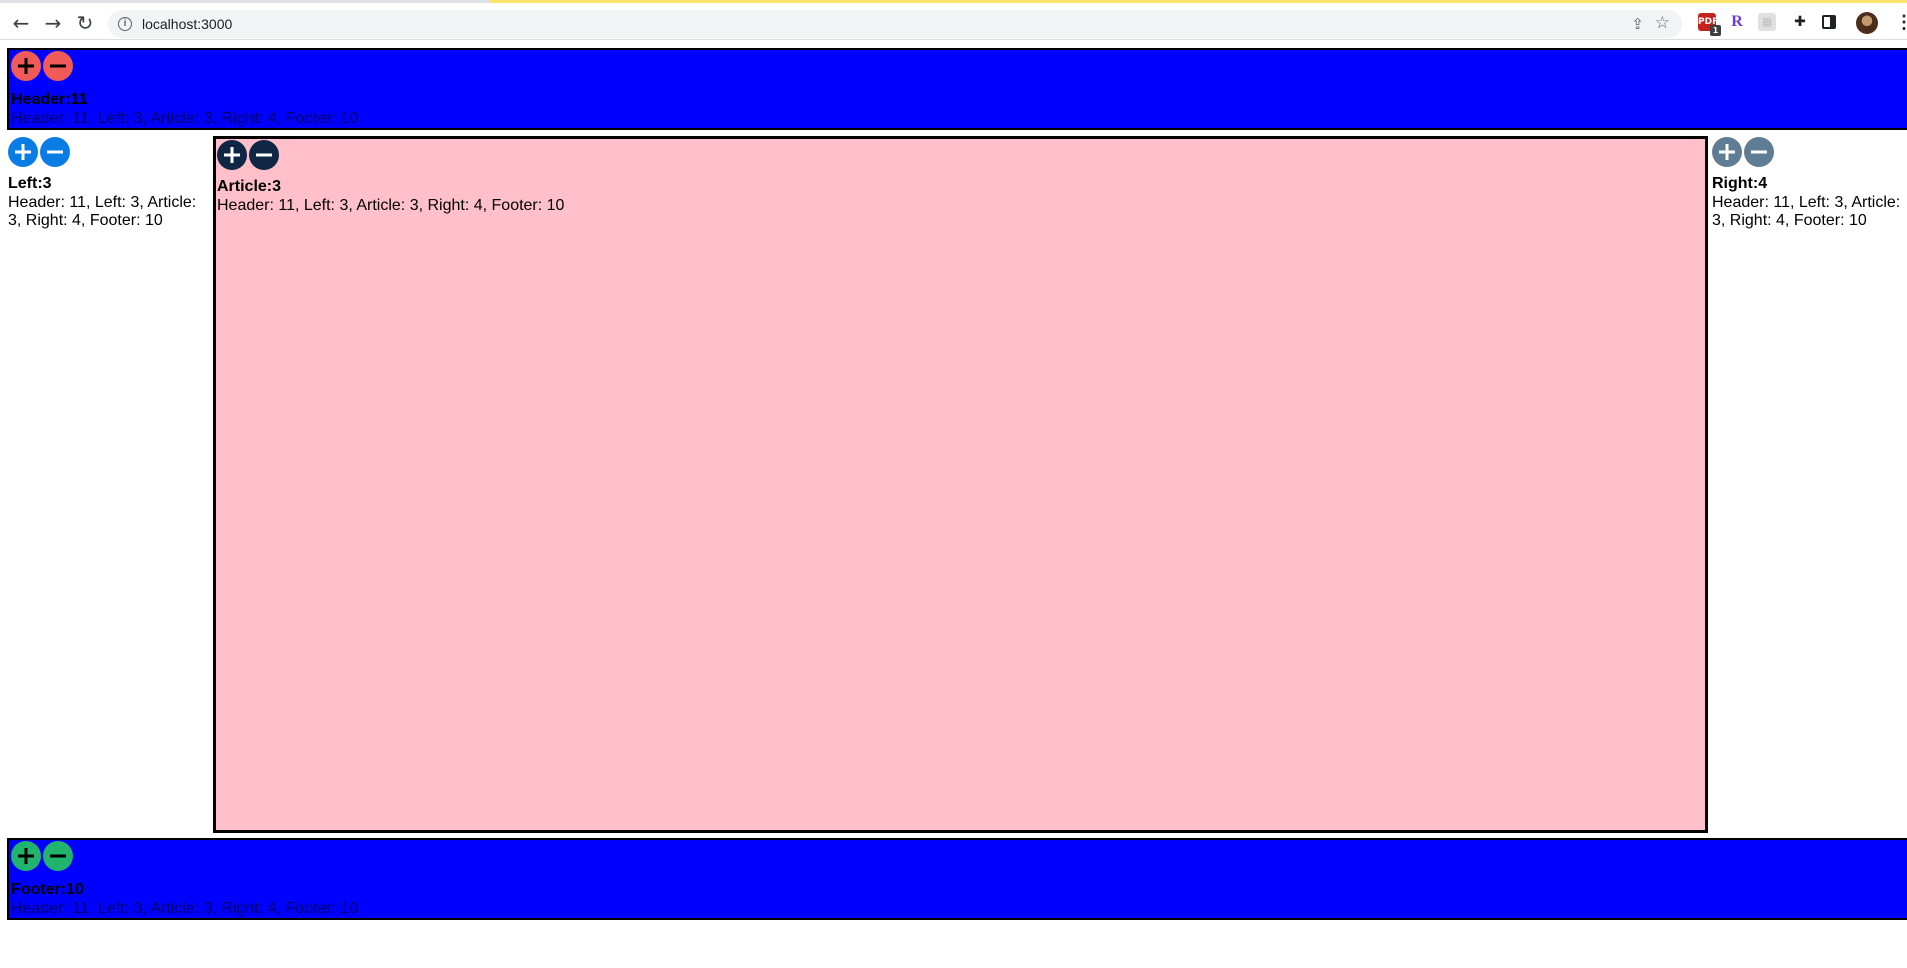  I want to click on left-increment-button, so click(23, 152).